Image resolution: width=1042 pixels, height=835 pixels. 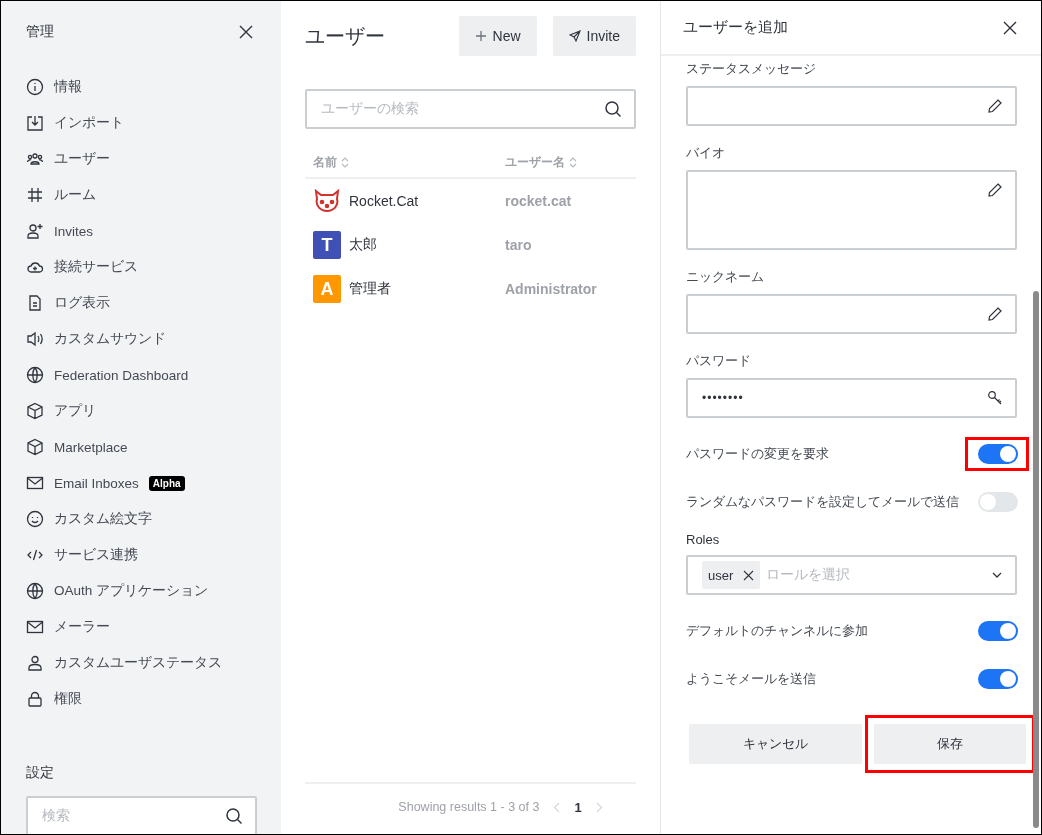 What do you see at coordinates (75, 195) in the screenshot?
I see `sidebar-item: ルーム` at bounding box center [75, 195].